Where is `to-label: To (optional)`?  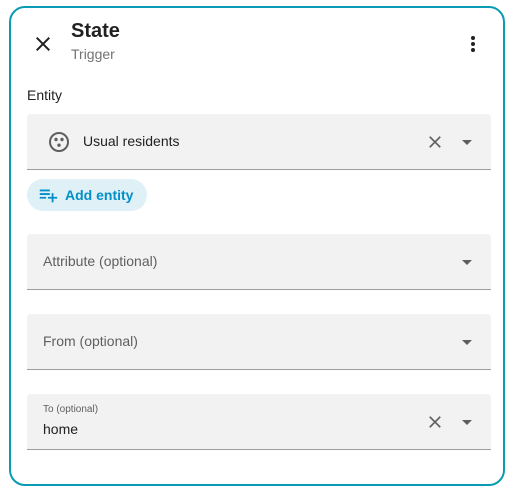
to-label: To (optional) is located at coordinates (71, 409).